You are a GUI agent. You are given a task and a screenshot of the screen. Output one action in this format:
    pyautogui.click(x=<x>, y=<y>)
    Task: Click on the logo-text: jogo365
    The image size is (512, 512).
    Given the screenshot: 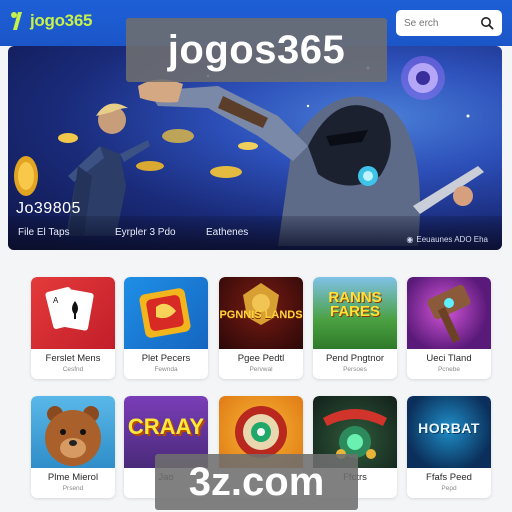 What is the action you would take?
    pyautogui.click(x=61, y=20)
    